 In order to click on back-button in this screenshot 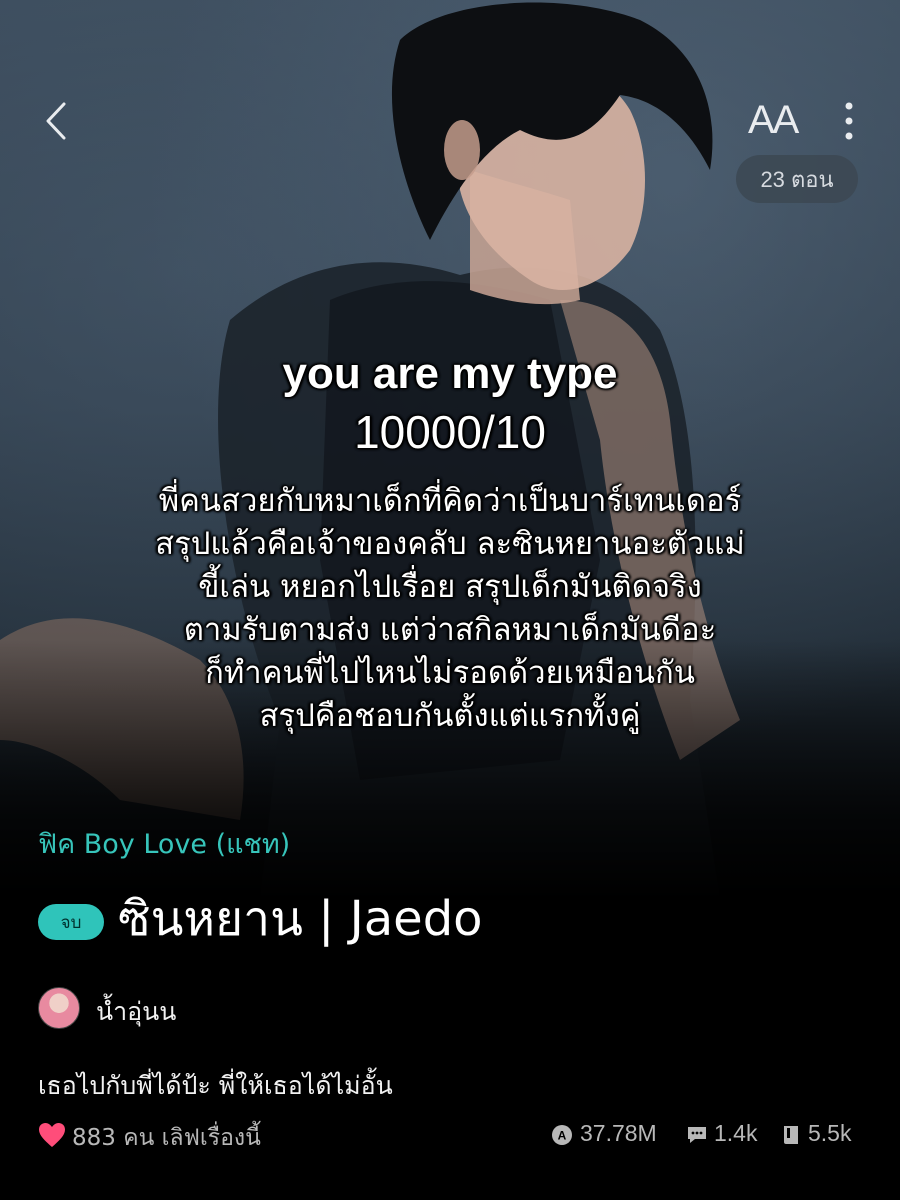, I will do `click(58, 121)`.